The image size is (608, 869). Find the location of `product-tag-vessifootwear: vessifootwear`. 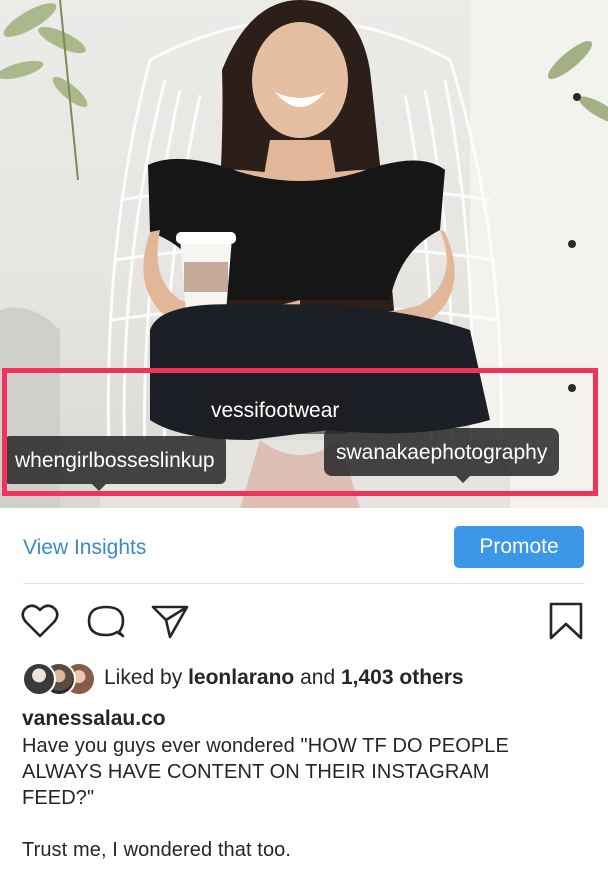

product-tag-vessifootwear: vessifootwear is located at coordinates (275, 410).